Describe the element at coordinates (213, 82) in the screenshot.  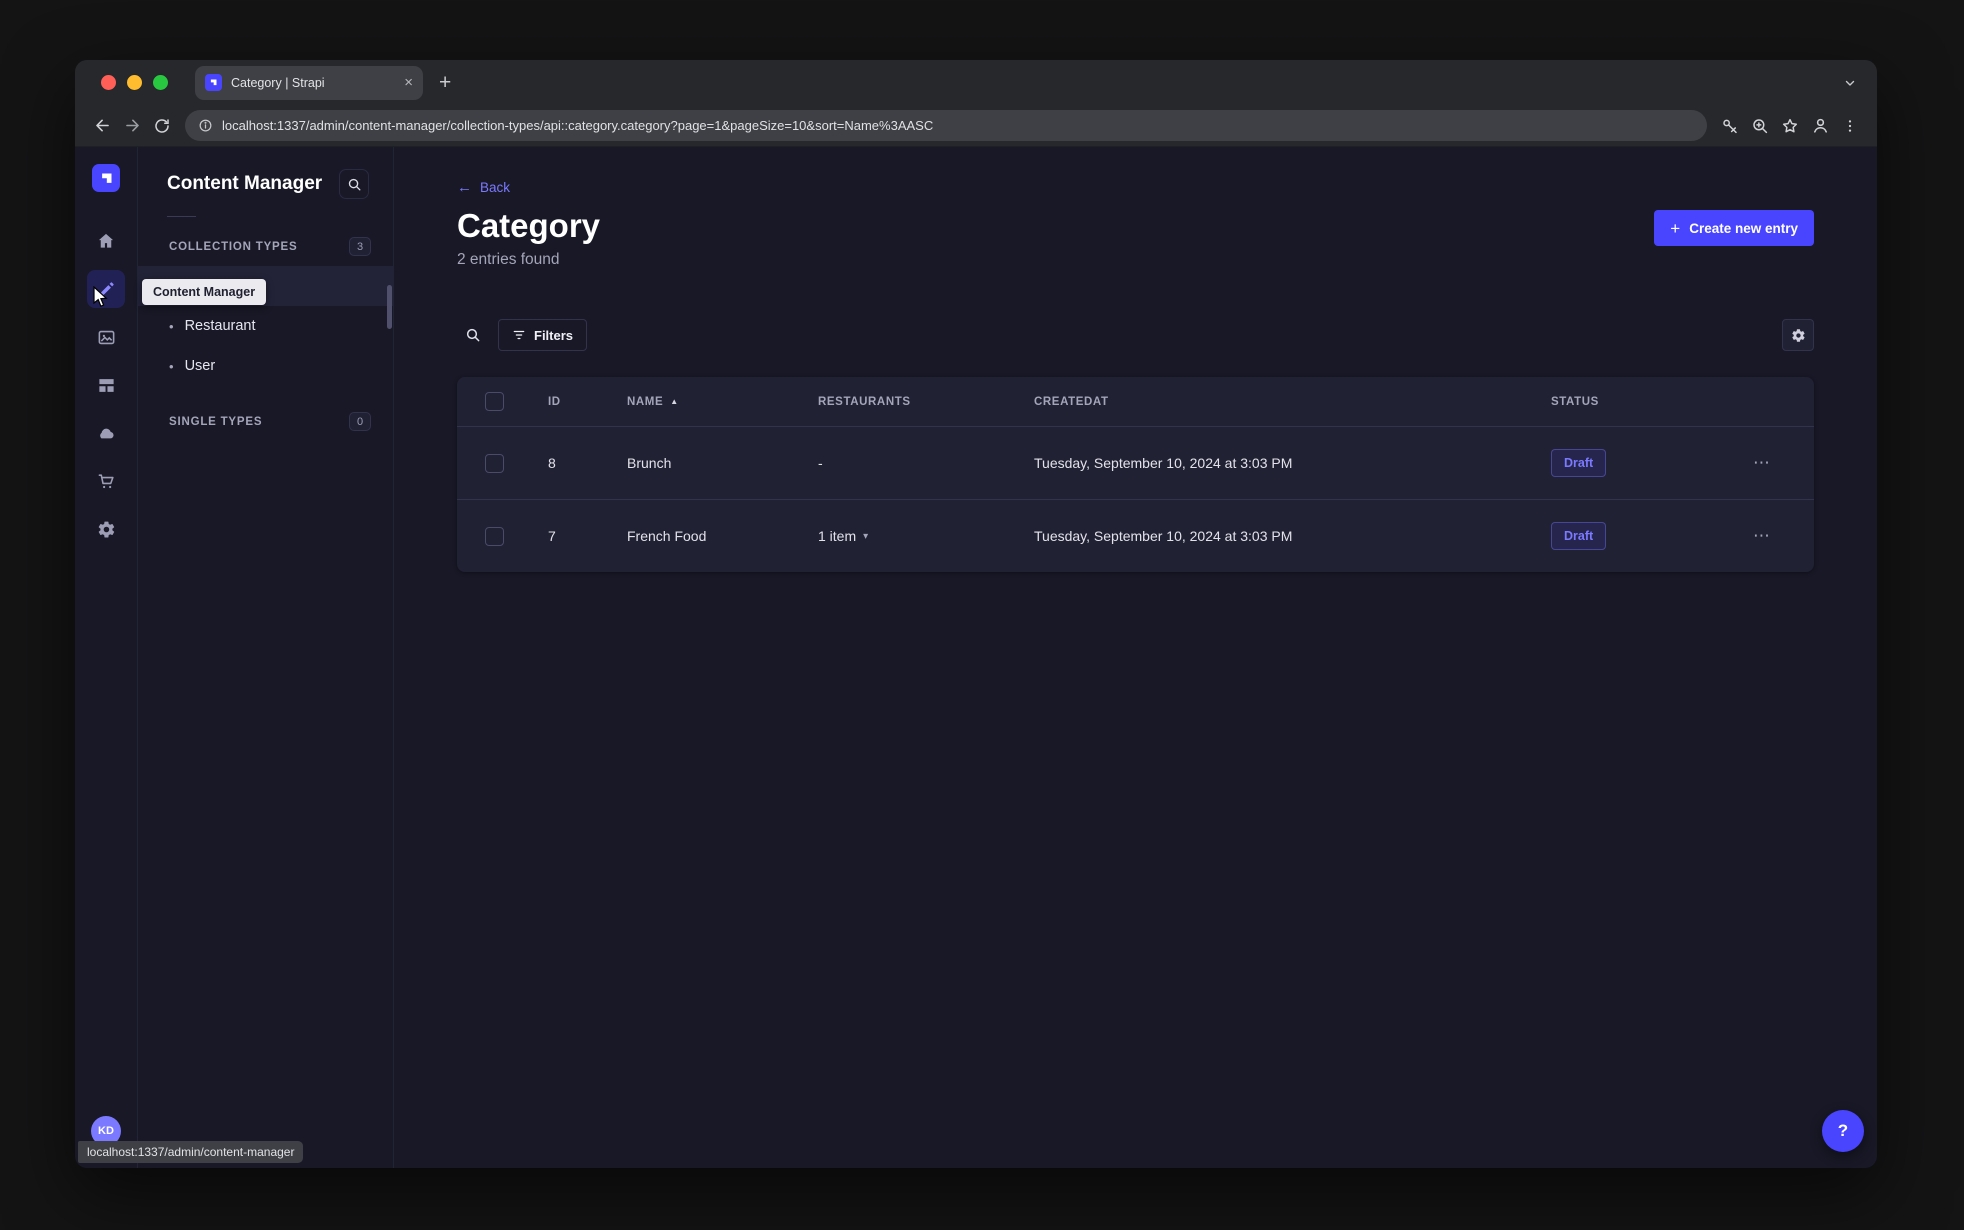
I see `strapi-favicon-icon` at that location.